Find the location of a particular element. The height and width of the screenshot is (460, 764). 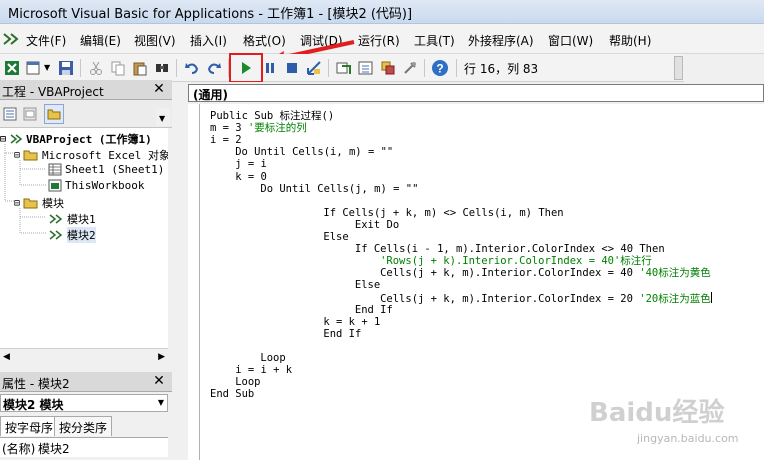

menu-edit: 编辑(E) is located at coordinates (100, 40).